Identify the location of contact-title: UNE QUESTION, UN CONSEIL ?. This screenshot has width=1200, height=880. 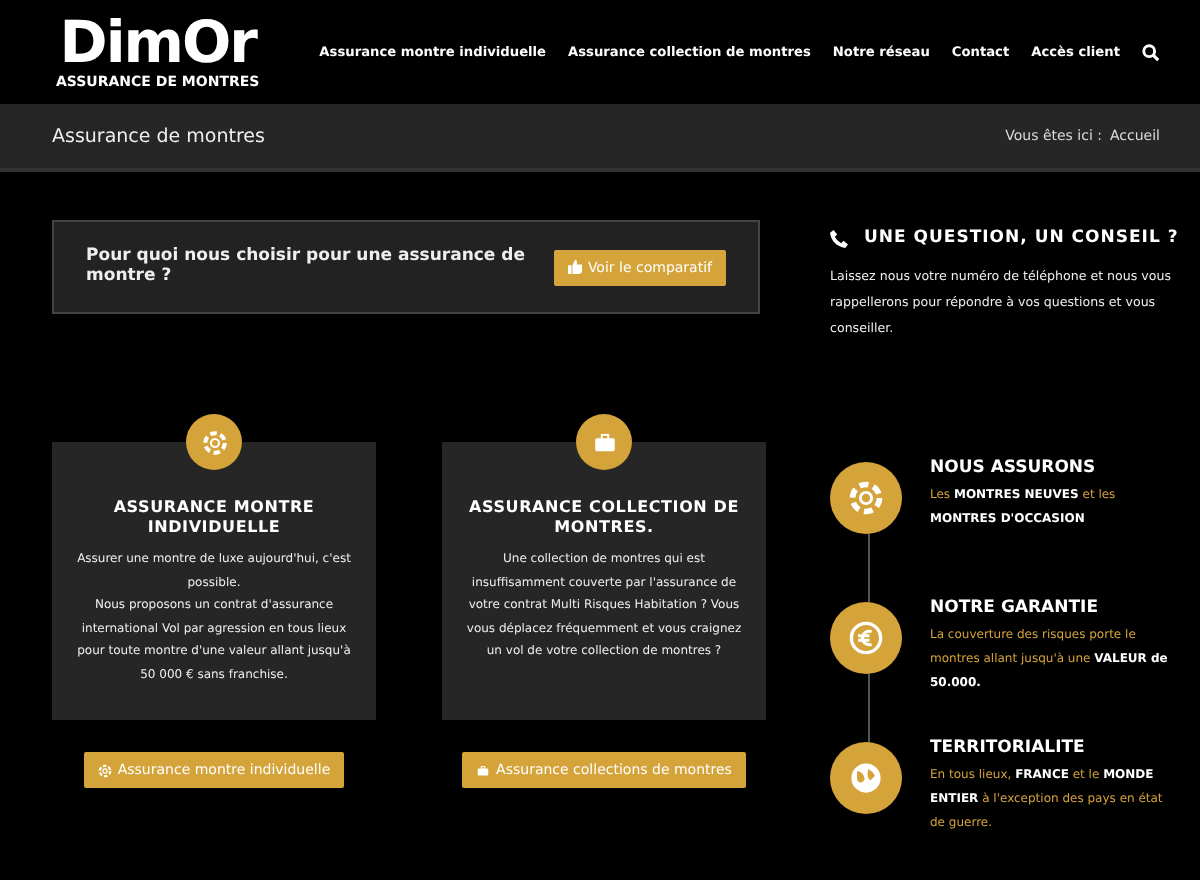
(1021, 238).